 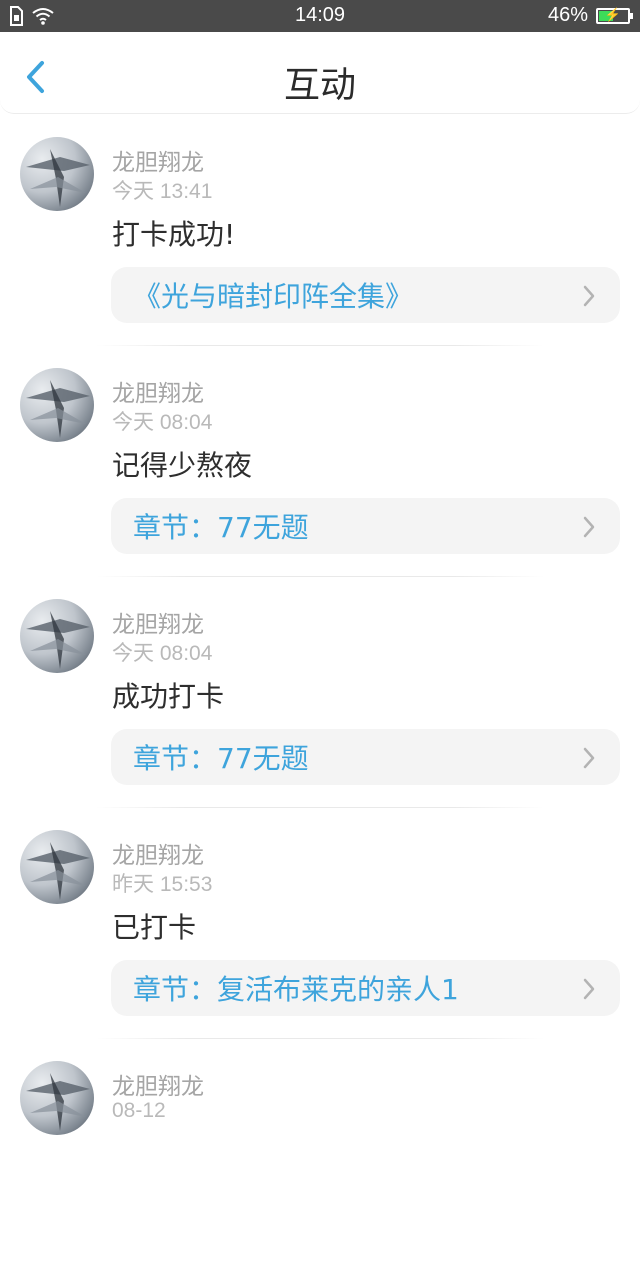 I want to click on page-title: 互动, so click(x=319, y=85).